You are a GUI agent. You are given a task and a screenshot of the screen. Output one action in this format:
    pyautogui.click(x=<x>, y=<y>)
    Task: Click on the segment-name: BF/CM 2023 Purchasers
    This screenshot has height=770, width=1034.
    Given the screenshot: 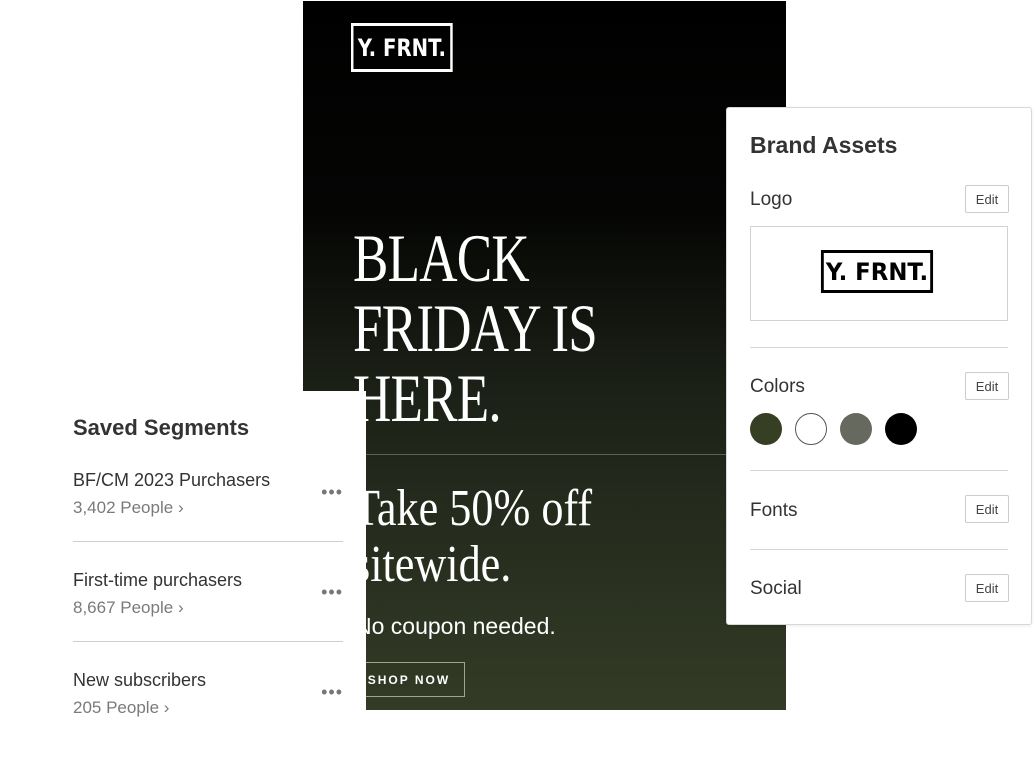 What is the action you would take?
    pyautogui.click(x=172, y=480)
    